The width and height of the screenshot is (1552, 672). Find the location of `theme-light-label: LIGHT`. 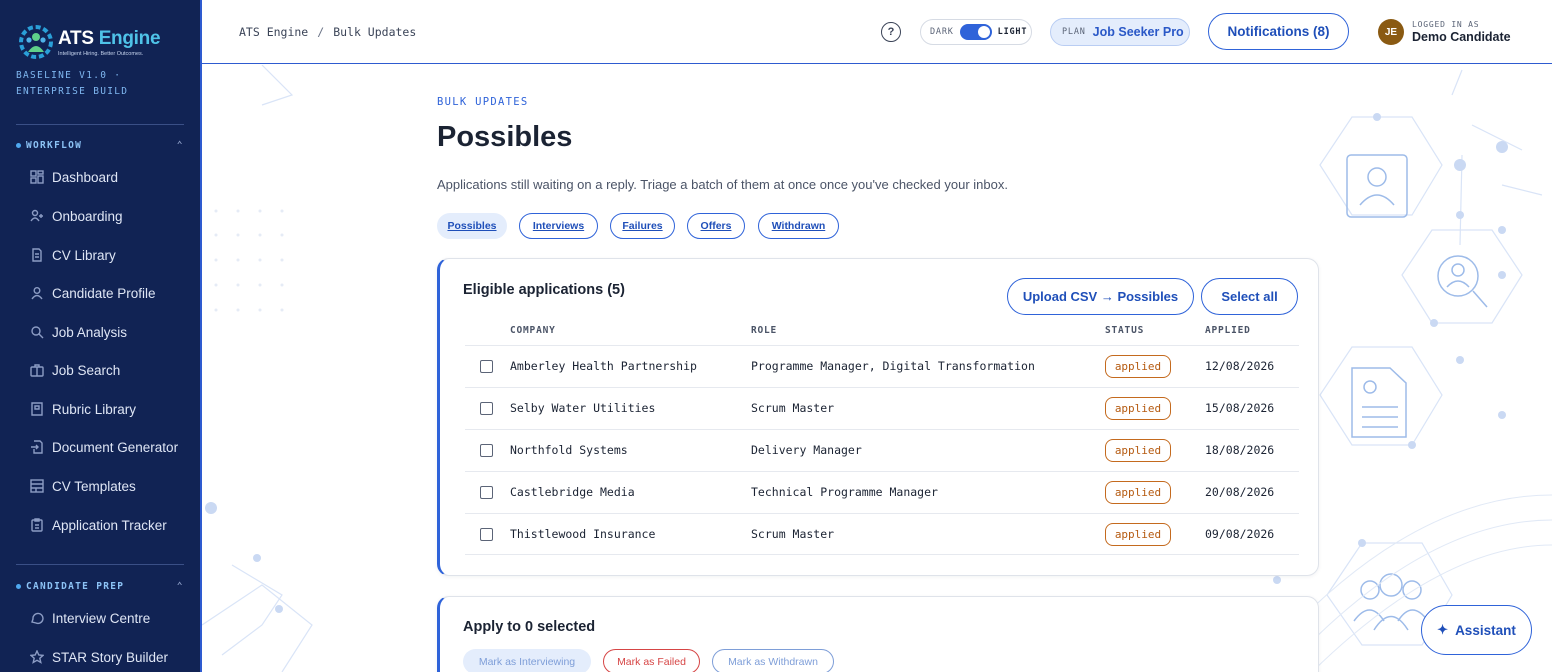

theme-light-label: LIGHT is located at coordinates (1012, 32).